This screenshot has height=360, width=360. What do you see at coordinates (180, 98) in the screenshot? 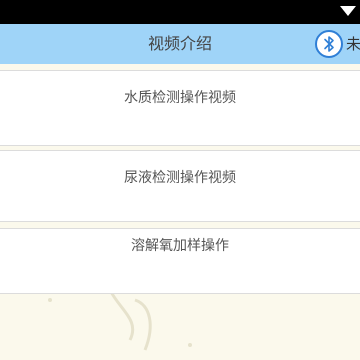
I see `list-item-label: 水质检测操作视频` at bounding box center [180, 98].